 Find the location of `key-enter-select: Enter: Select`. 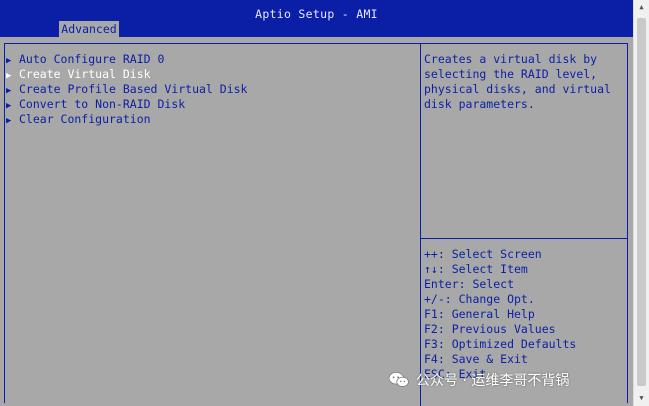

key-enter-select: Enter: Select is located at coordinates (469, 284).